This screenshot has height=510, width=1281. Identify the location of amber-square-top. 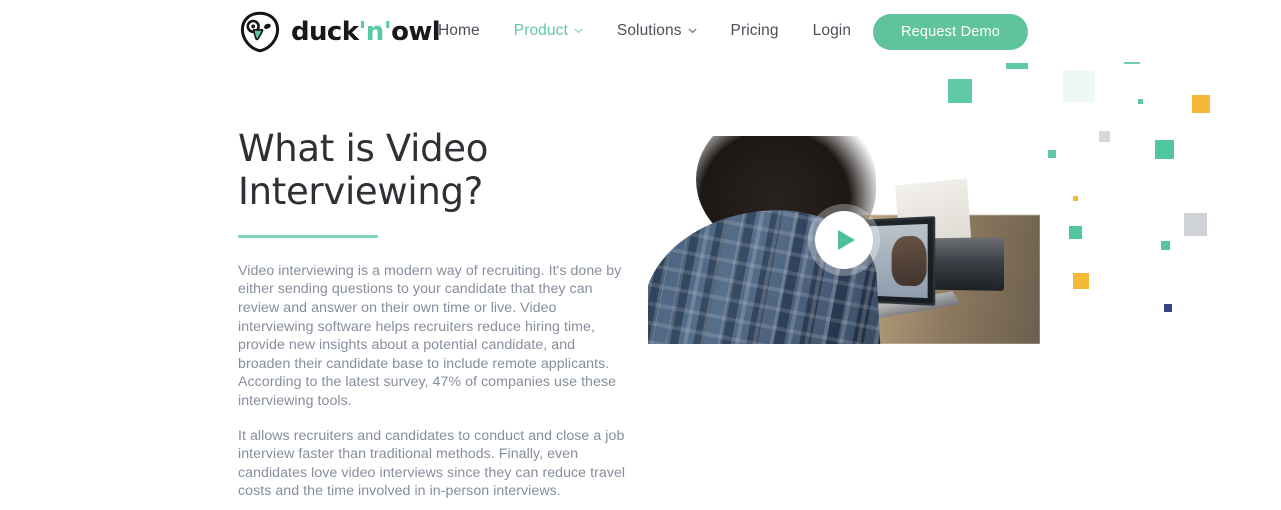
(1201, 104).